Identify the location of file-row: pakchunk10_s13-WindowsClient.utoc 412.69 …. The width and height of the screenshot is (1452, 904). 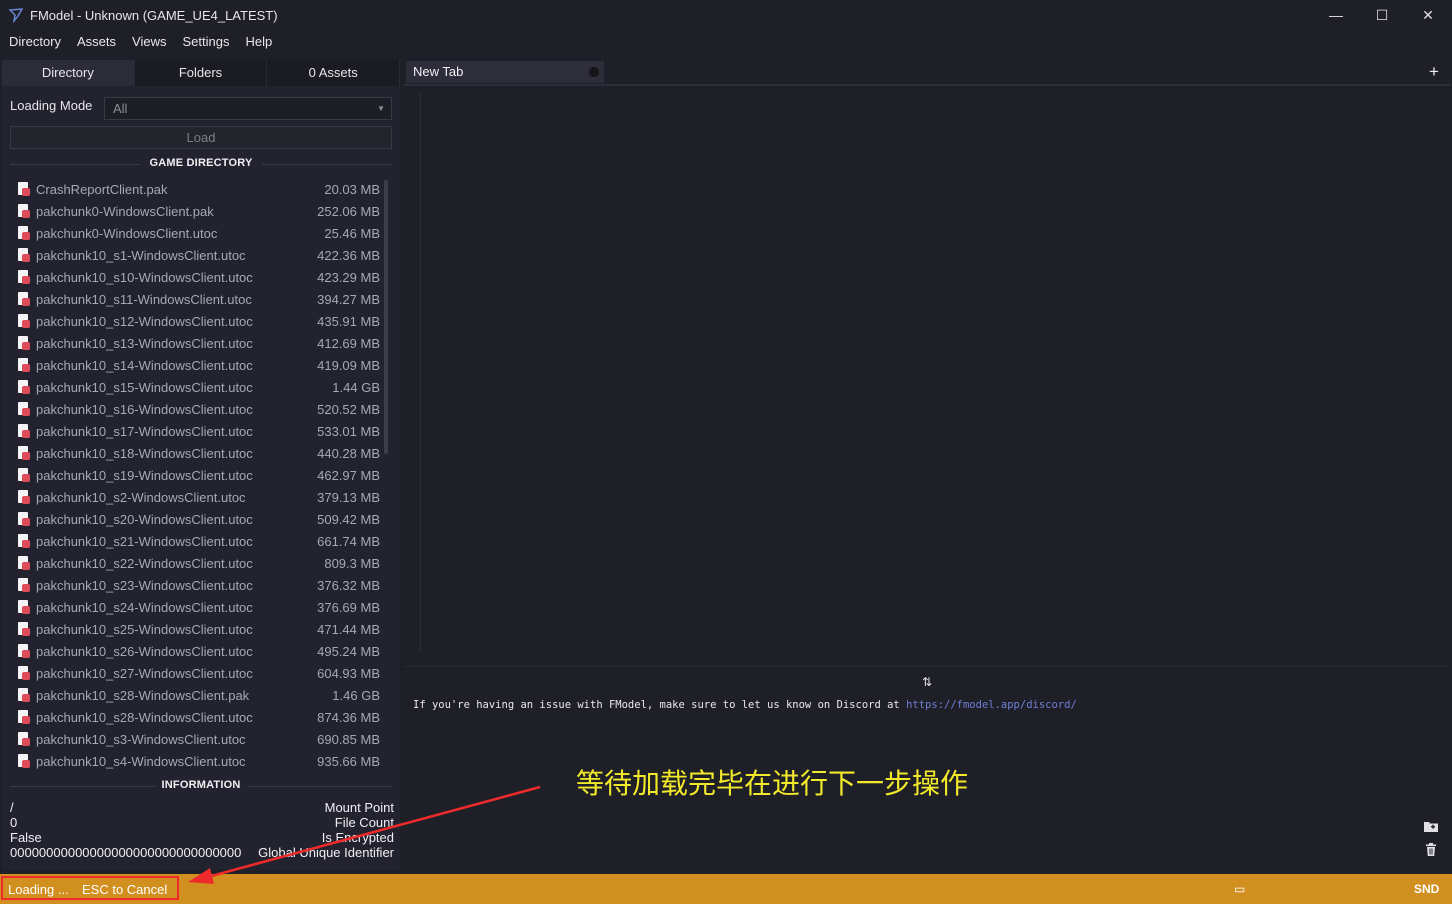
(196, 343).